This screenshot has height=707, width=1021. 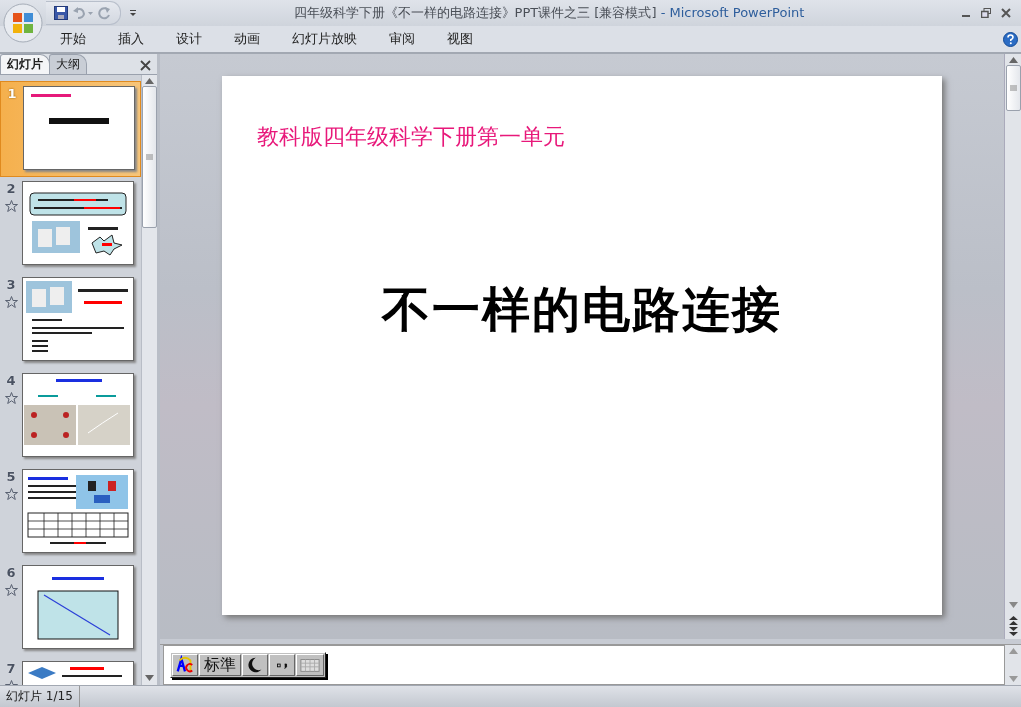 I want to click on punctuation-icon, so click(x=282, y=665).